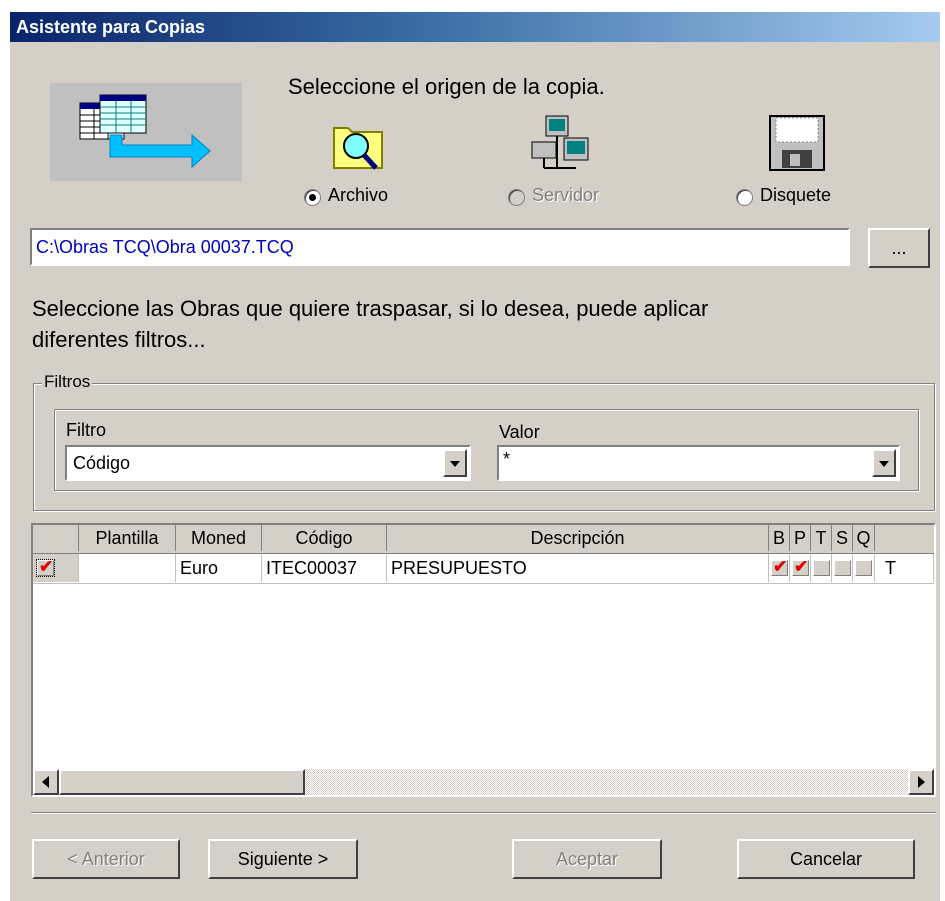  Describe the element at coordinates (106, 859) in the screenshot. I see `back-button: < Anterior` at that location.